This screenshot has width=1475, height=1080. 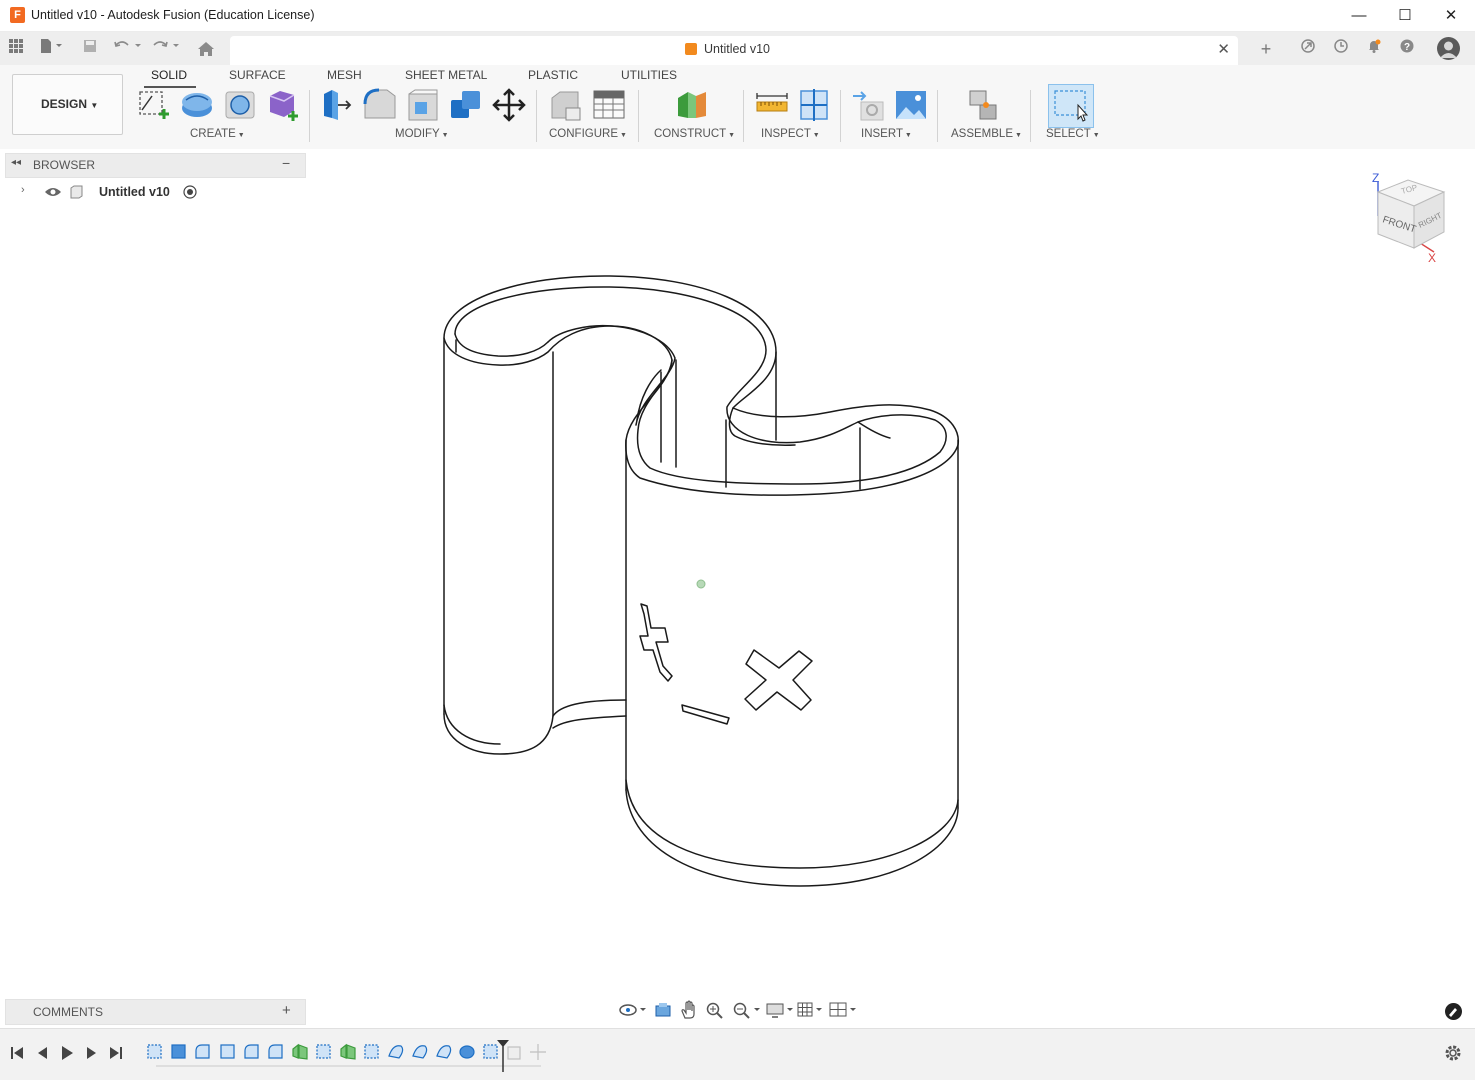 I want to click on minimize-button: —, so click(x=1359, y=15).